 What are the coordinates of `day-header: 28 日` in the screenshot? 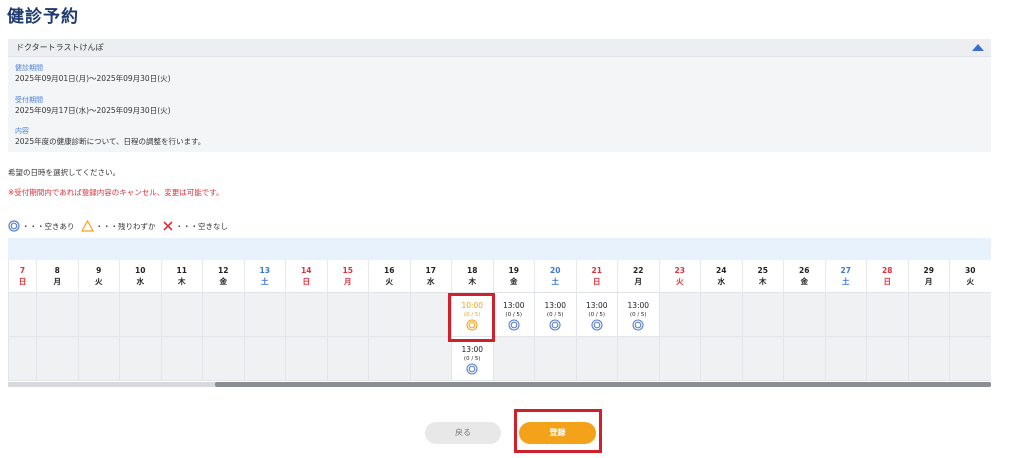 It's located at (887, 276).